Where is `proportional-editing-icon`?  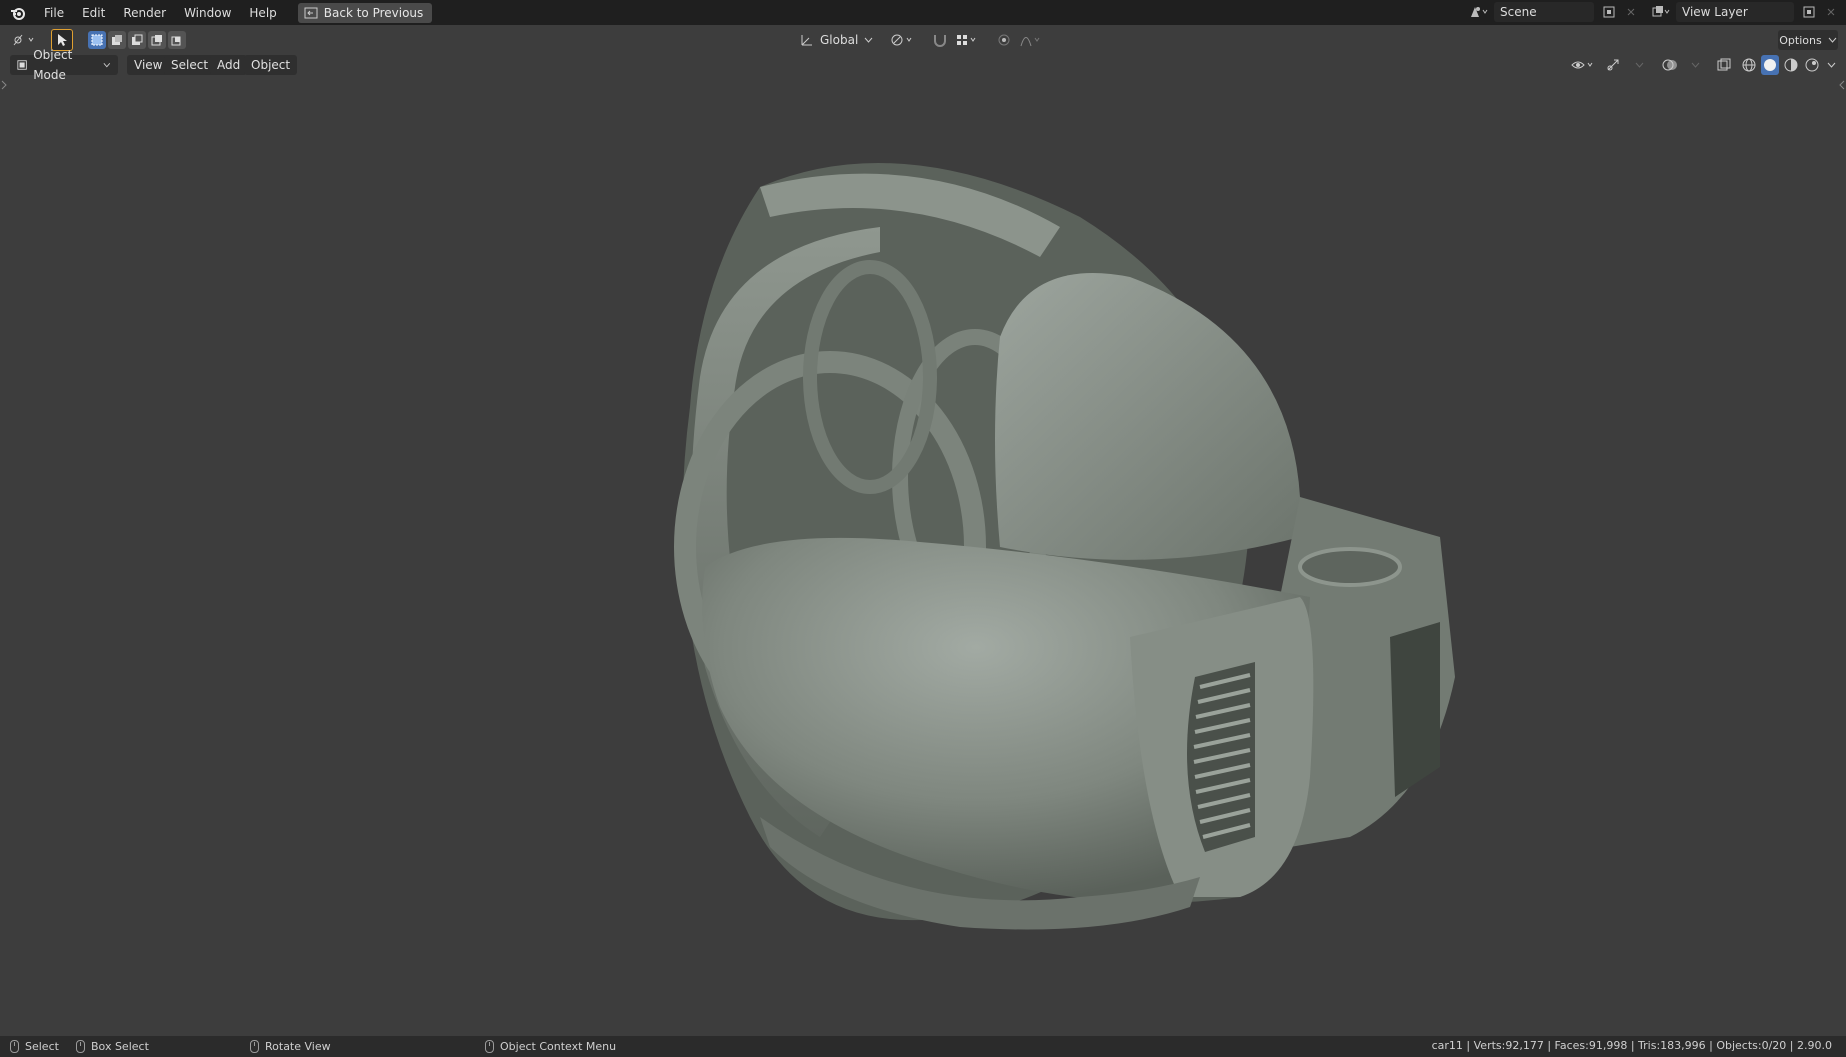 proportional-editing-icon is located at coordinates (1004, 40).